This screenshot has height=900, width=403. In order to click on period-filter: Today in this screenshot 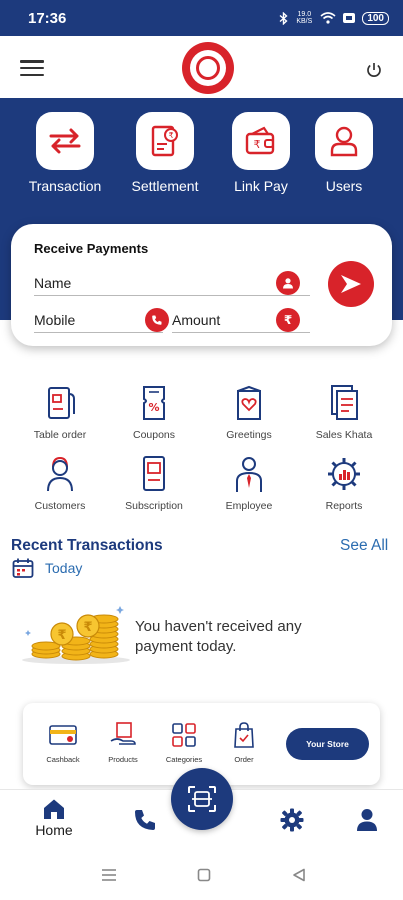, I will do `click(63, 568)`.